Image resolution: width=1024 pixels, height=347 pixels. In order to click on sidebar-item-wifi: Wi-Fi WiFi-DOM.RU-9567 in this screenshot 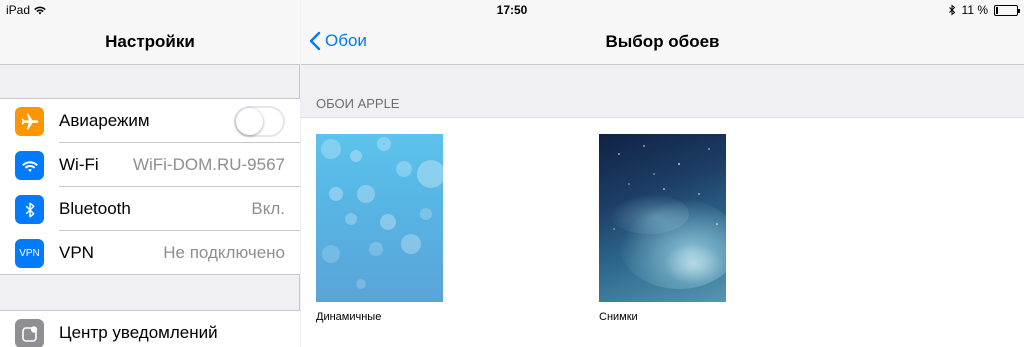, I will do `click(150, 165)`.